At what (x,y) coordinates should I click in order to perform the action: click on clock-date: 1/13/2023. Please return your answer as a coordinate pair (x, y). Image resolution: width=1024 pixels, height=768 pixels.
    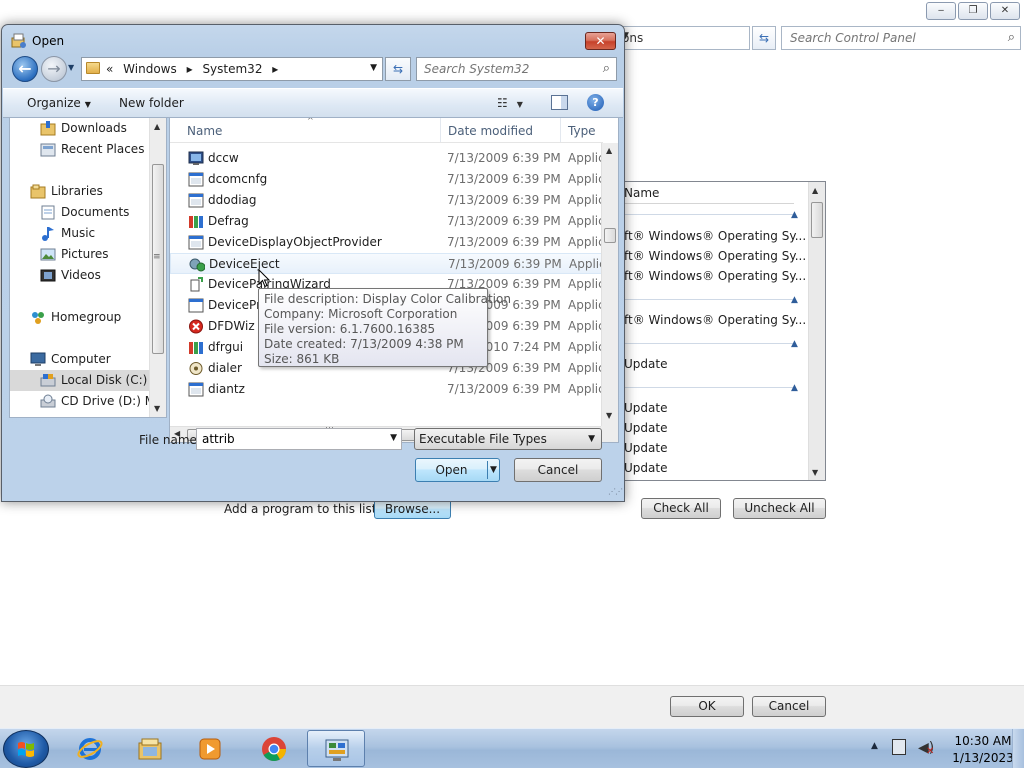
    Looking at the image, I should click on (983, 758).